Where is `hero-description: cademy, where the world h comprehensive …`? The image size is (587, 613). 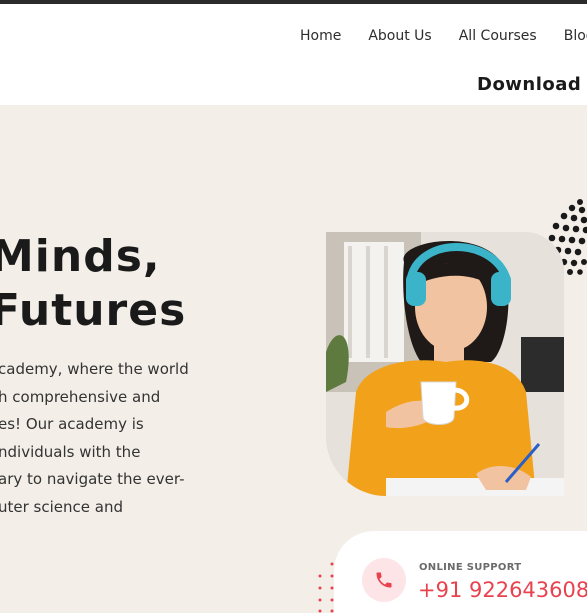 hero-description: cademy, where the world h comprehensive … is located at coordinates (94, 438).